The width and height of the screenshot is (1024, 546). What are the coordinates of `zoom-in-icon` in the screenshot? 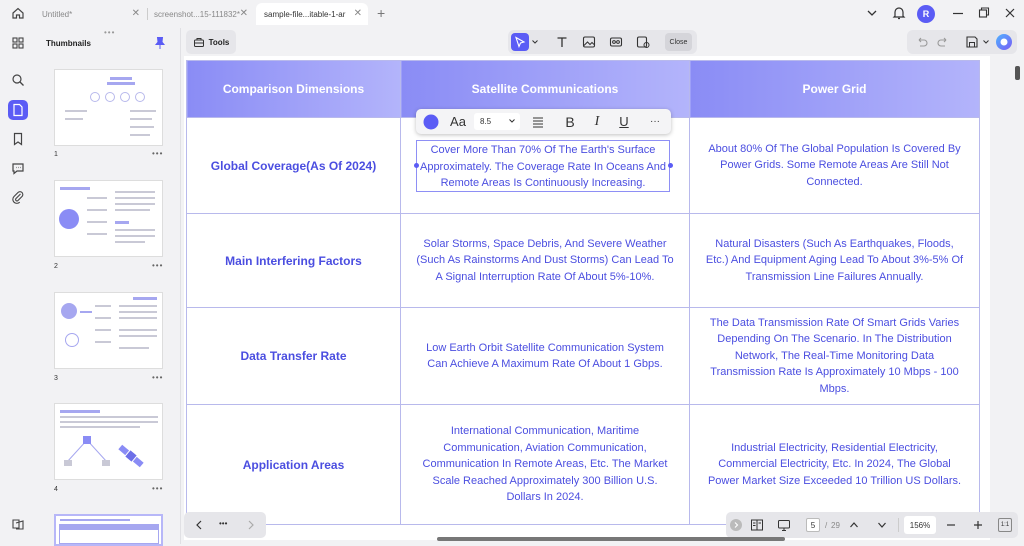 It's located at (978, 525).